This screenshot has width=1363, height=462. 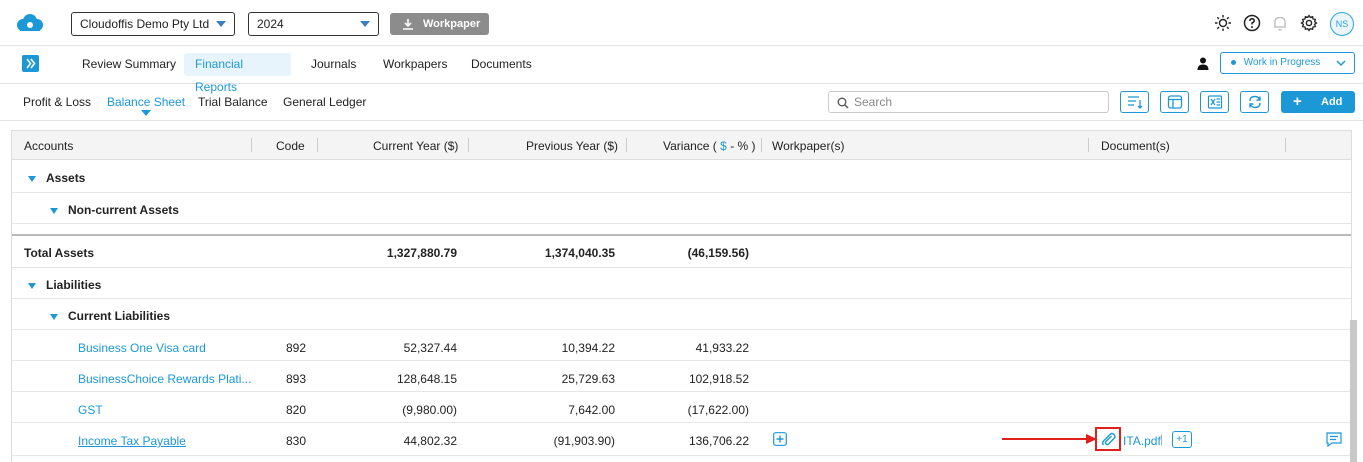 I want to click on total-assets-label: Total Assets, so click(x=59, y=253).